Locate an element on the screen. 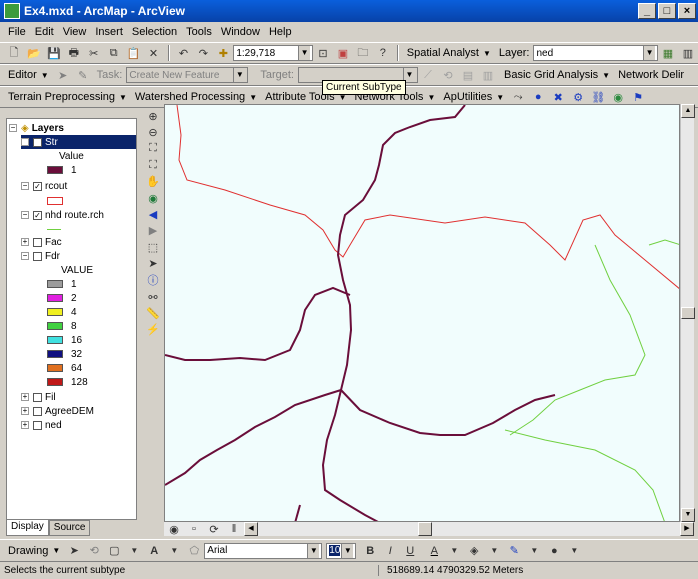 The width and height of the screenshot is (698, 579). toc-root: − ◈ Layers is located at coordinates (36, 128).